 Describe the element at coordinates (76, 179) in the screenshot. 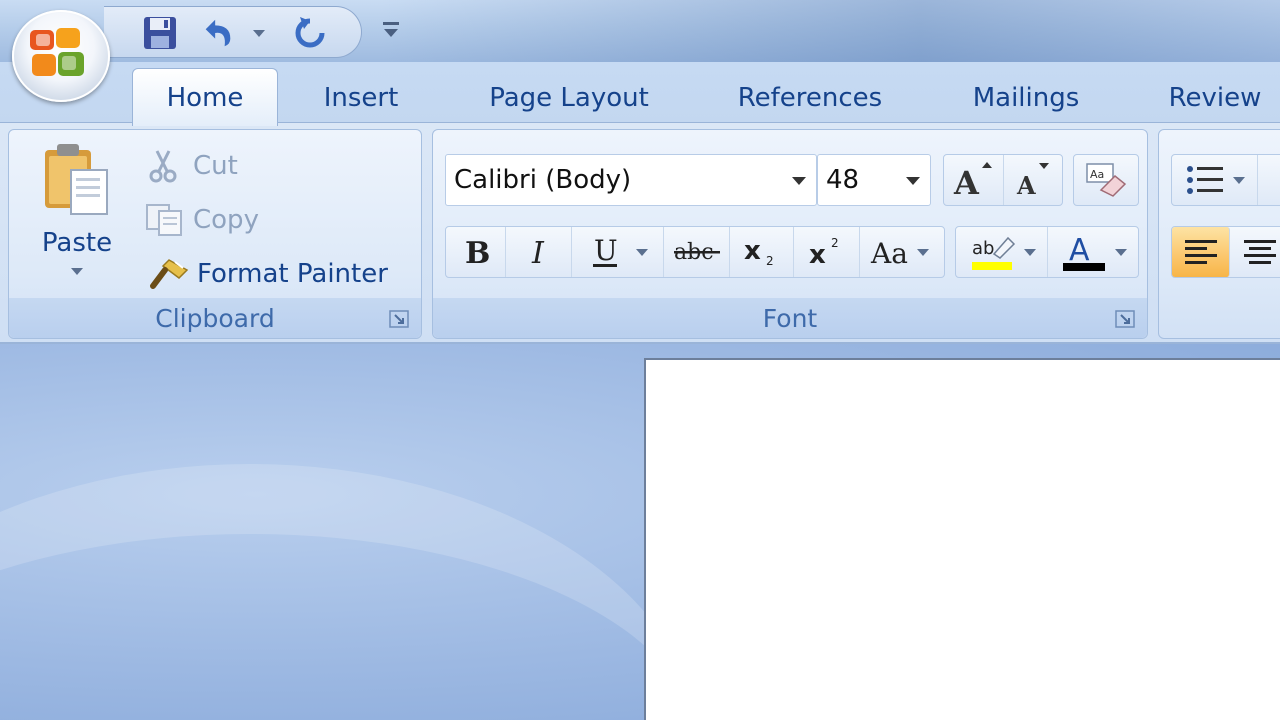

I see `paste-icon` at that location.